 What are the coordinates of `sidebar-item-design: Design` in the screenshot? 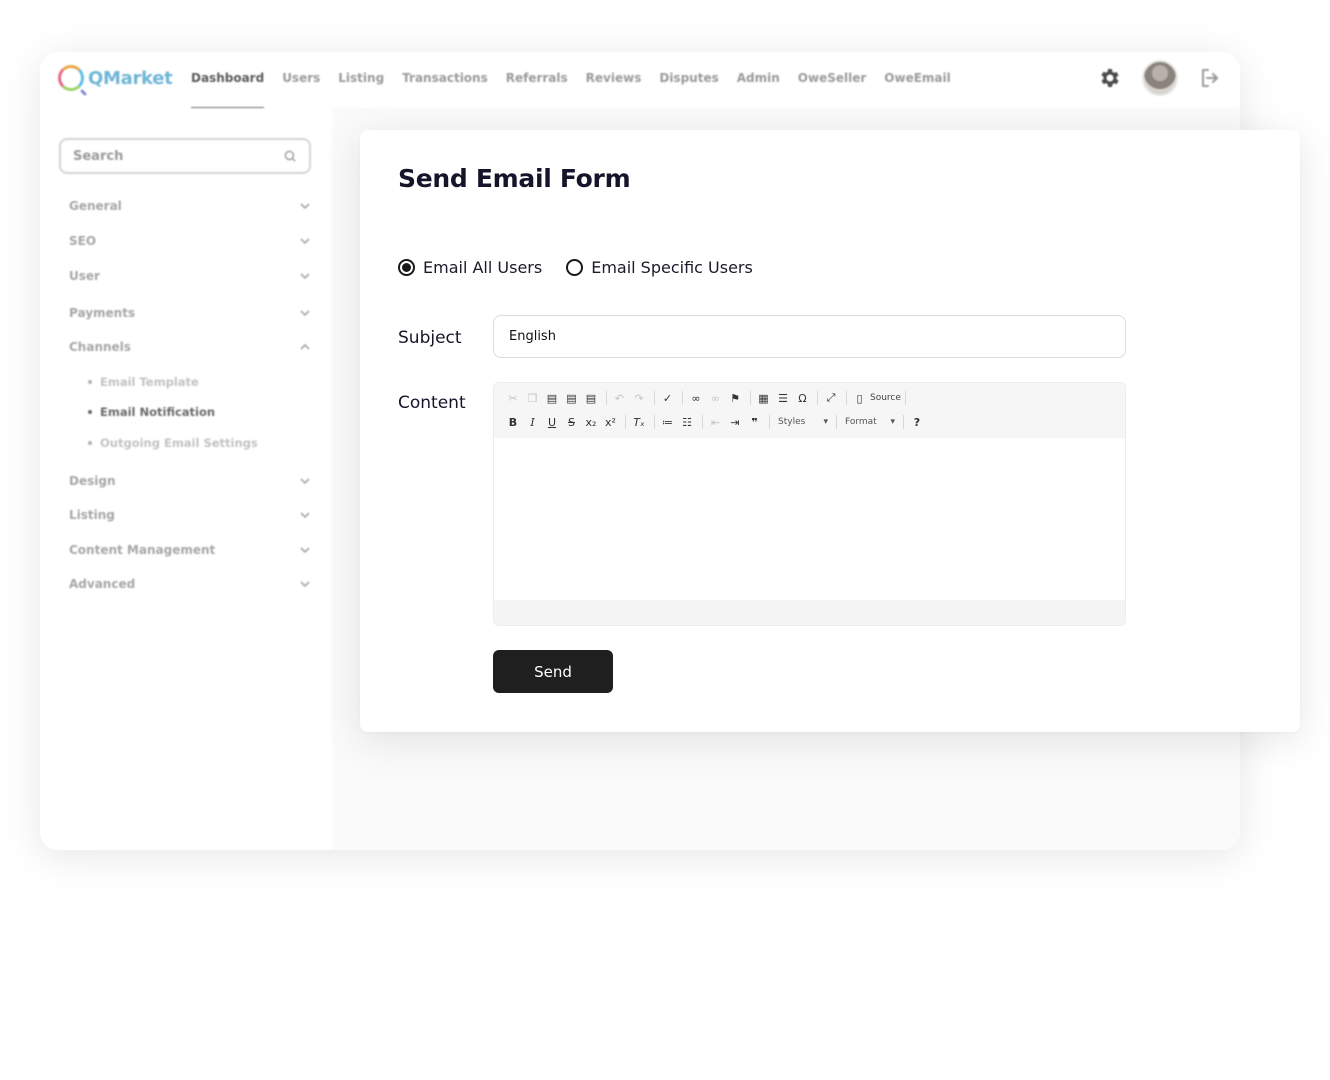 It's located at (190, 481).